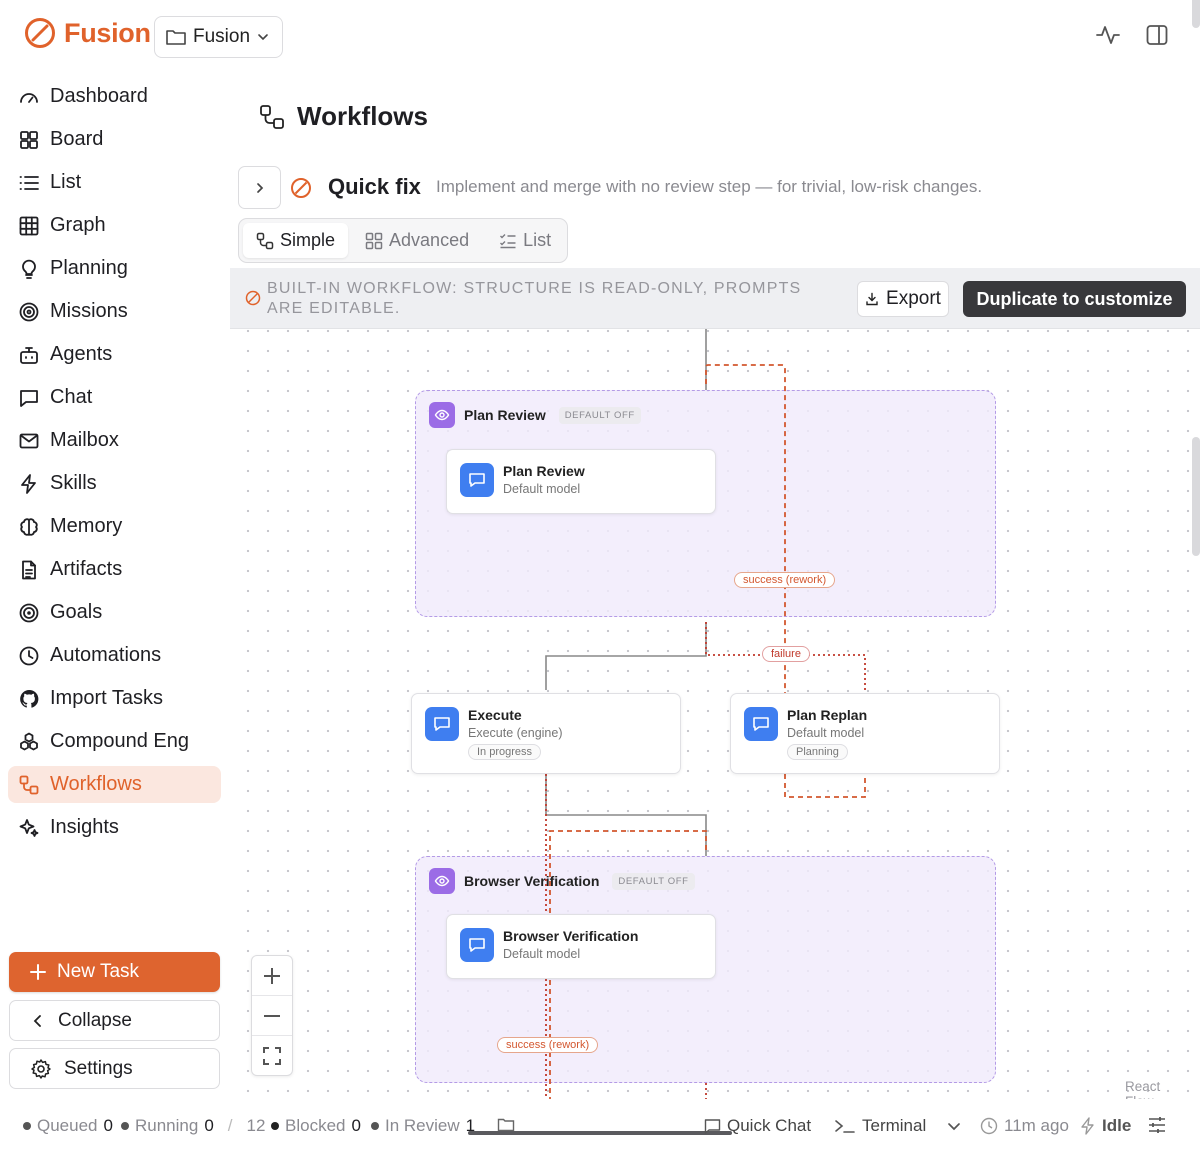 Image resolution: width=1200 pixels, height=1151 pixels. Describe the element at coordinates (114, 96) in the screenshot. I see `sidebar-item-dashboard: Dashboard` at that location.